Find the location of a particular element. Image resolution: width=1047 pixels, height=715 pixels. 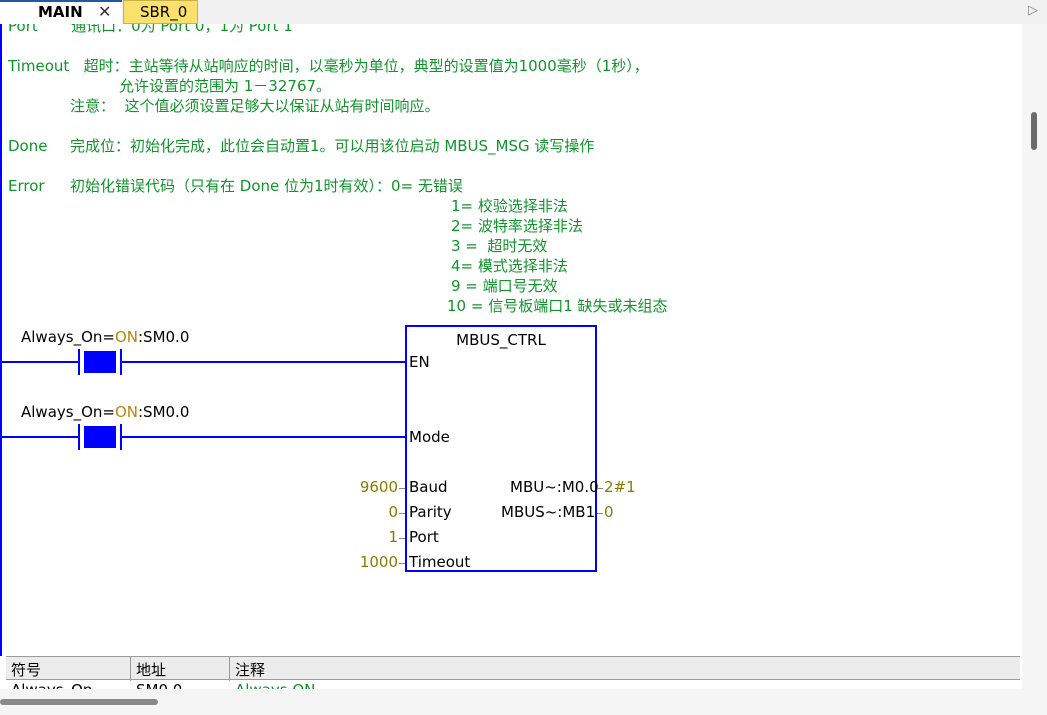

comment-error-code: 9 = 端口号无效 is located at coordinates (504, 286).